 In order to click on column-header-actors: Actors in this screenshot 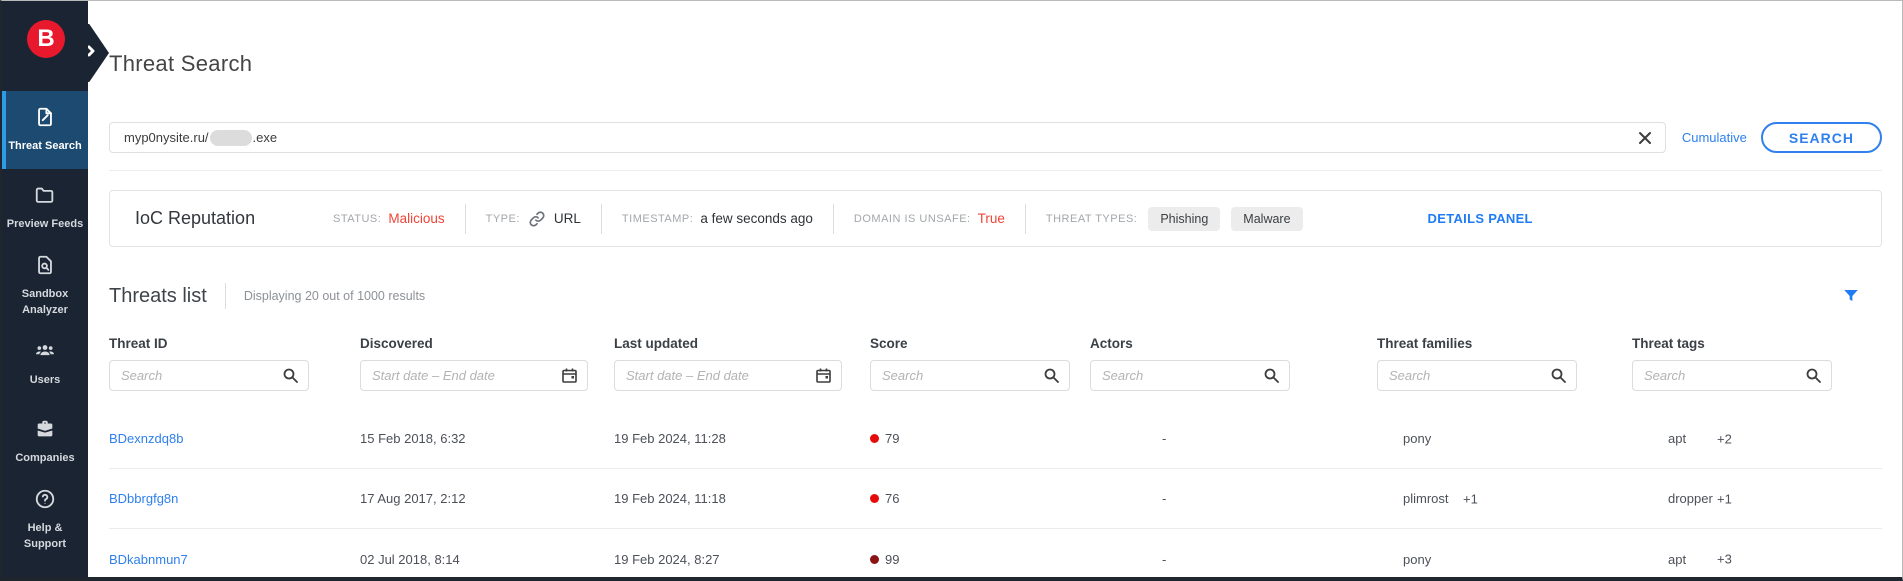, I will do `click(1233, 343)`.